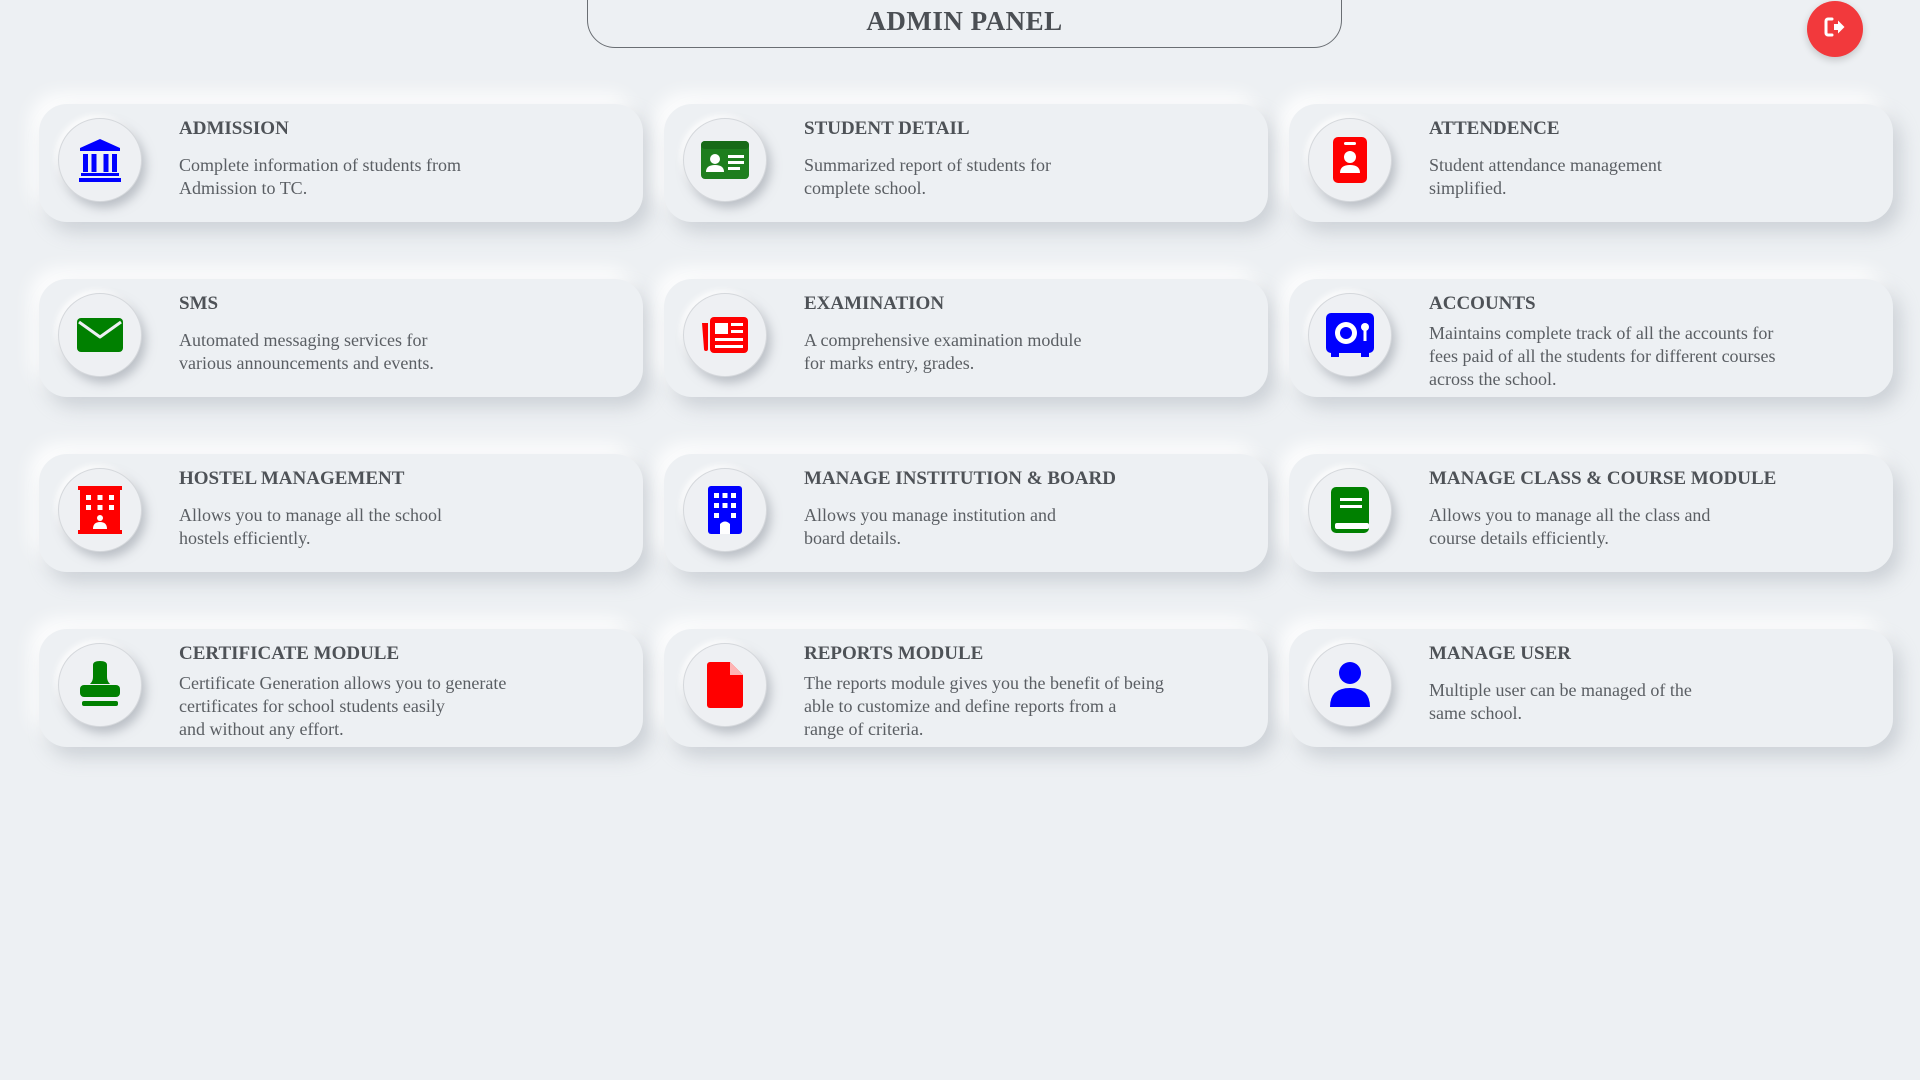 This screenshot has height=1080, width=1920. I want to click on description-line: complete school., so click(865, 188).